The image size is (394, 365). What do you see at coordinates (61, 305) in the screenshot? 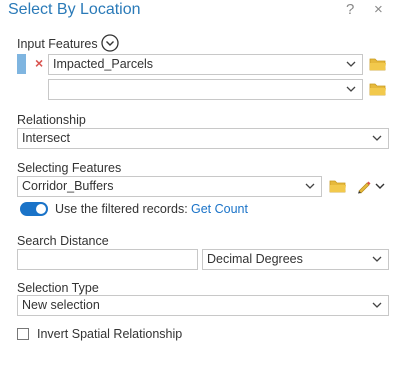
I see `selection-type-value: New selection` at bounding box center [61, 305].